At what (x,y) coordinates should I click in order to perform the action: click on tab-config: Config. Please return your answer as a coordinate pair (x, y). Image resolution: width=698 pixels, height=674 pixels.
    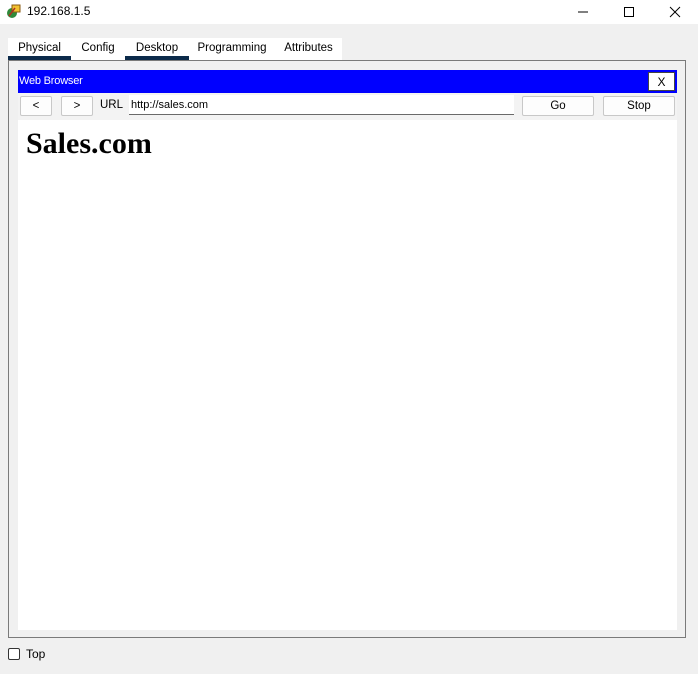
    Looking at the image, I should click on (98, 49).